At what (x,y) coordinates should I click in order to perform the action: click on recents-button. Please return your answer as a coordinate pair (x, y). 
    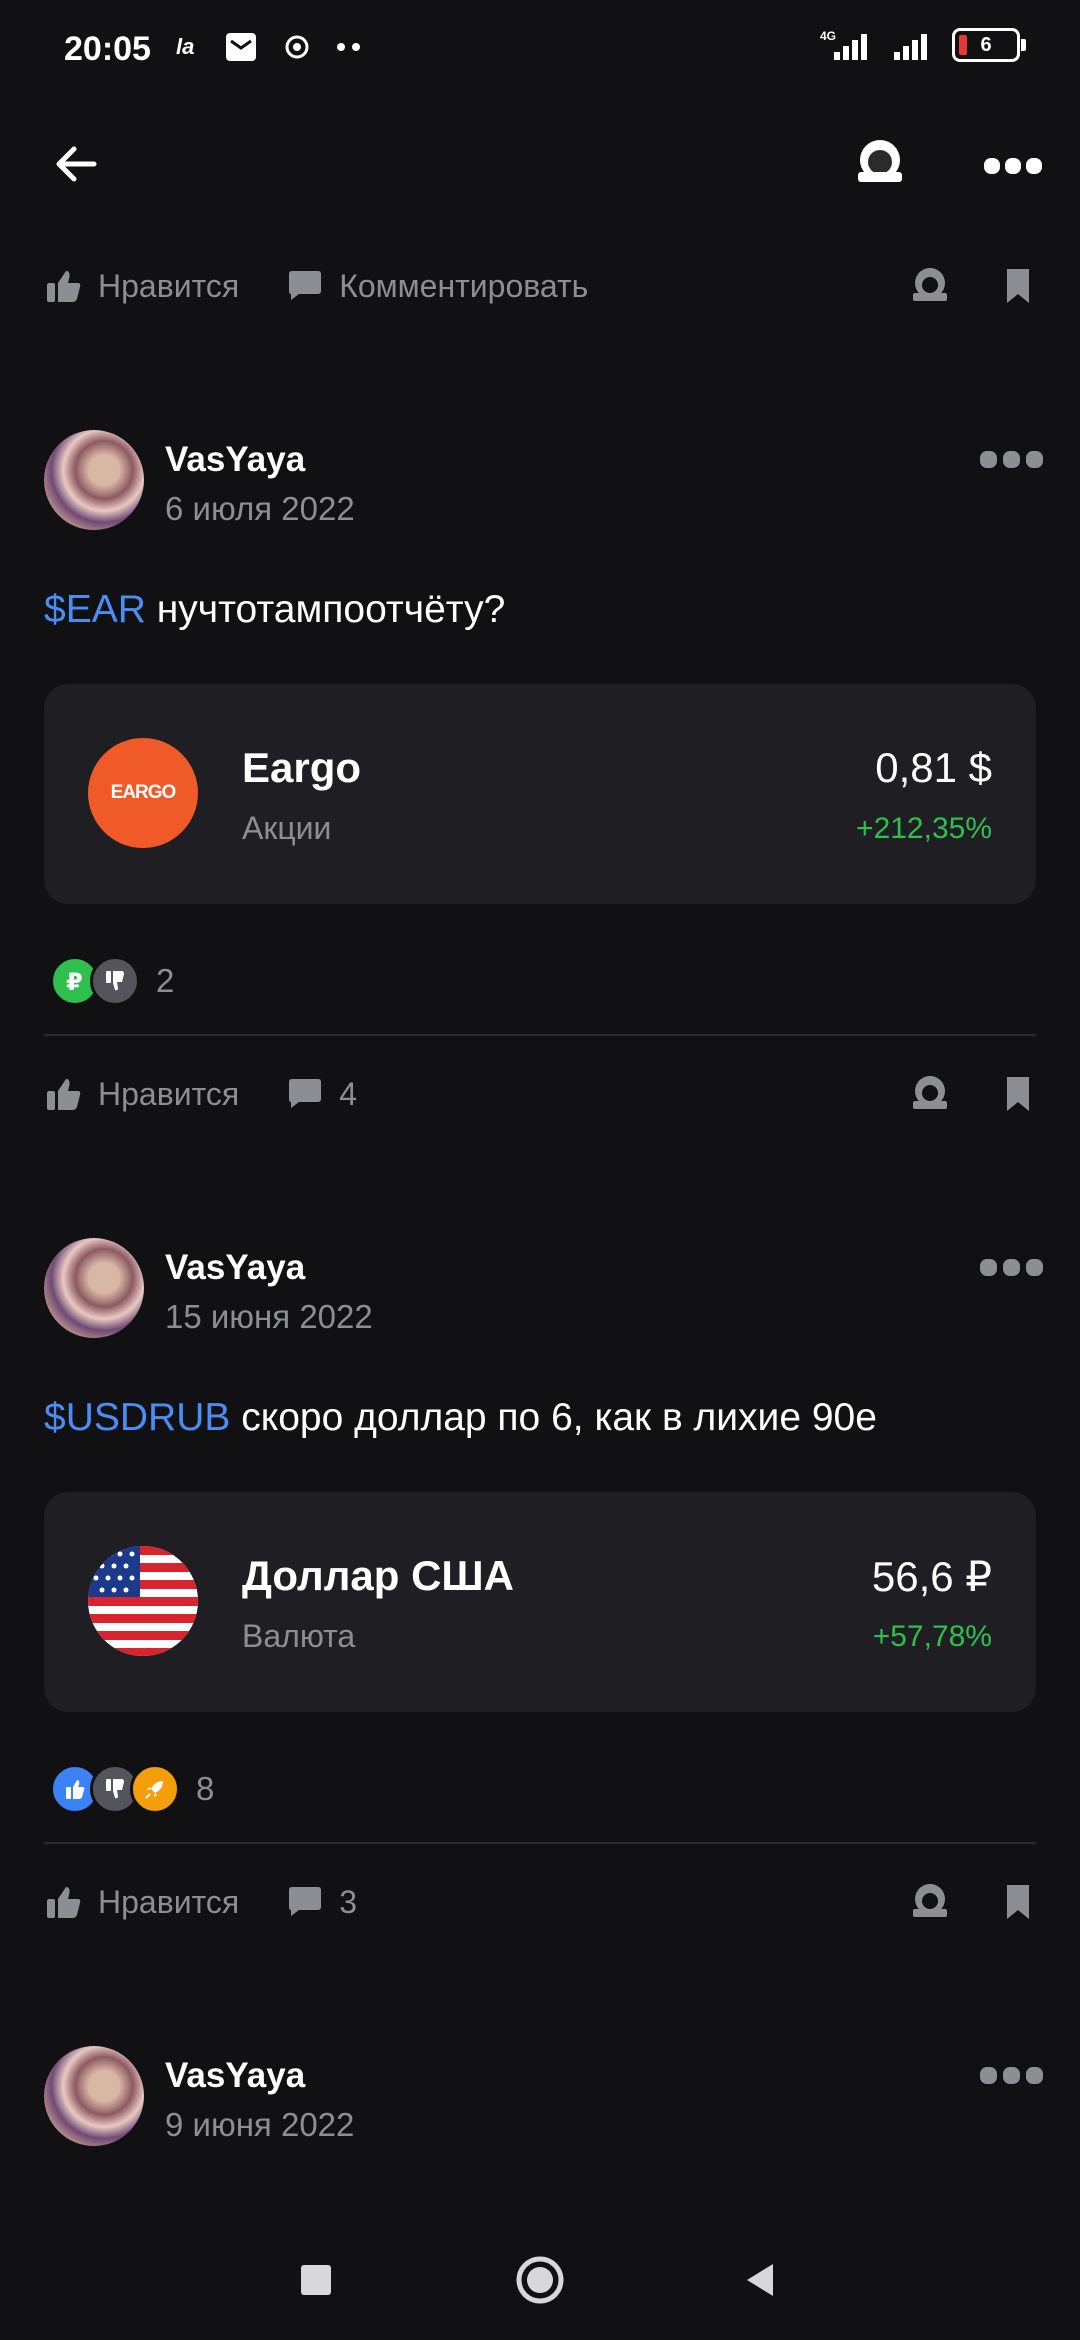
    Looking at the image, I should click on (316, 2280).